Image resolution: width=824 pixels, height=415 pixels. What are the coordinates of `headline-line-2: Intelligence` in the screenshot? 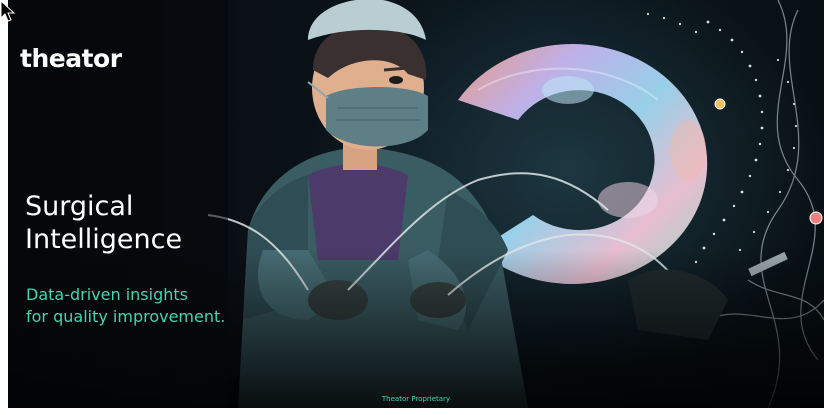 It's located at (104, 239).